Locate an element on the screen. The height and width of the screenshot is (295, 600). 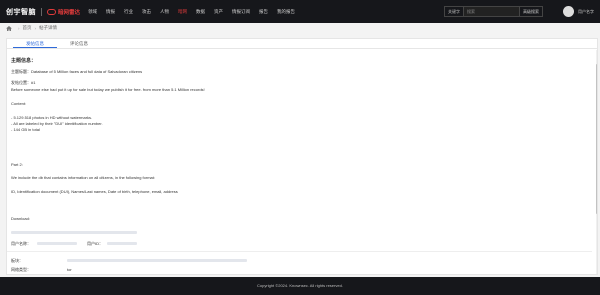
nav-item: 数据 is located at coordinates (200, 12).